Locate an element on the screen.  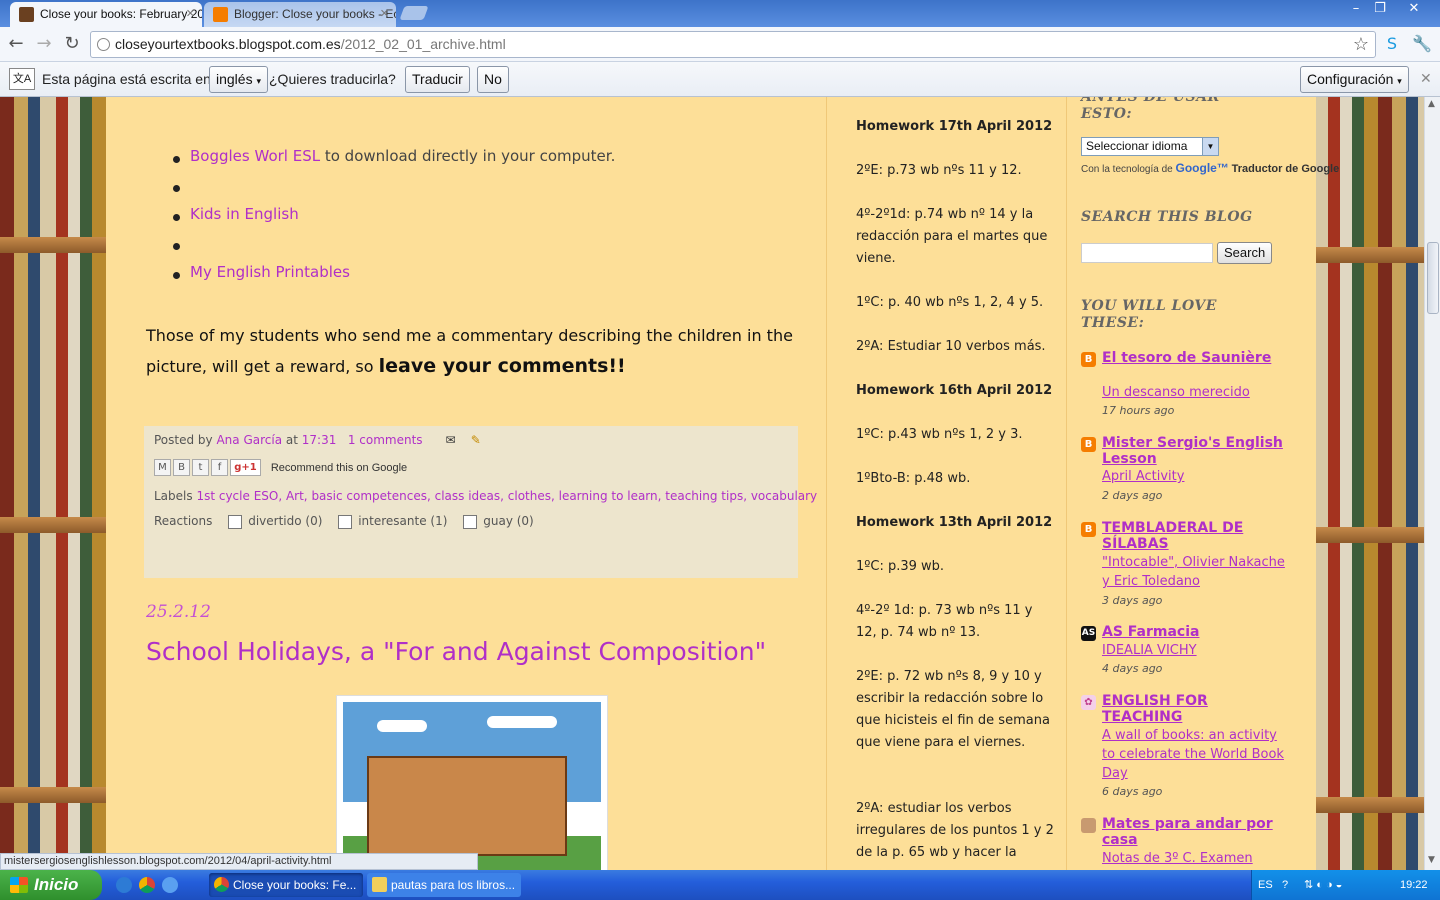
blog-name-link: El tesoro de Saunière is located at coordinates (1197, 358).